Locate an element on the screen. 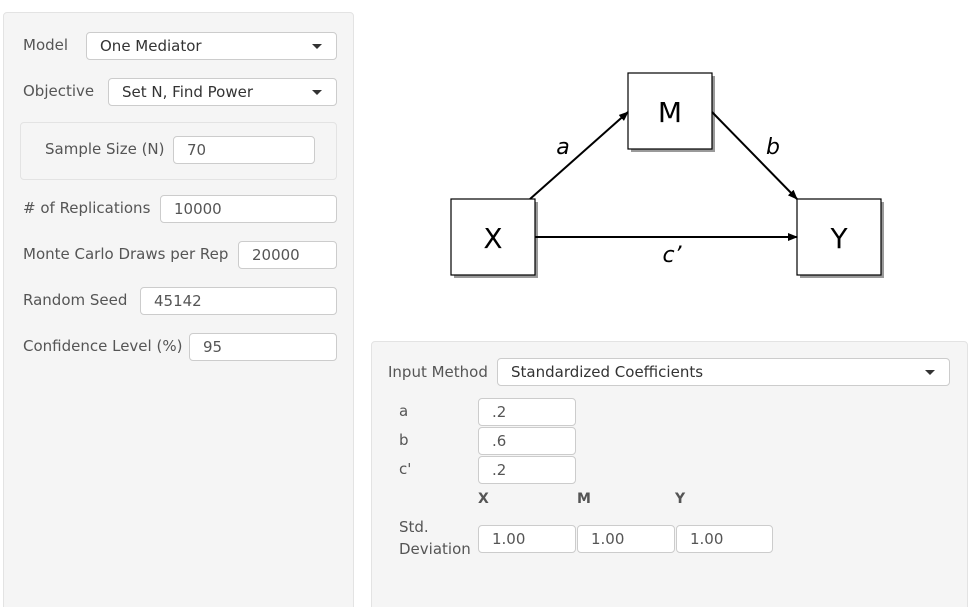 Image resolution: width=977 pixels, height=607 pixels. objective-select: Set N, Find Power is located at coordinates (222, 92).